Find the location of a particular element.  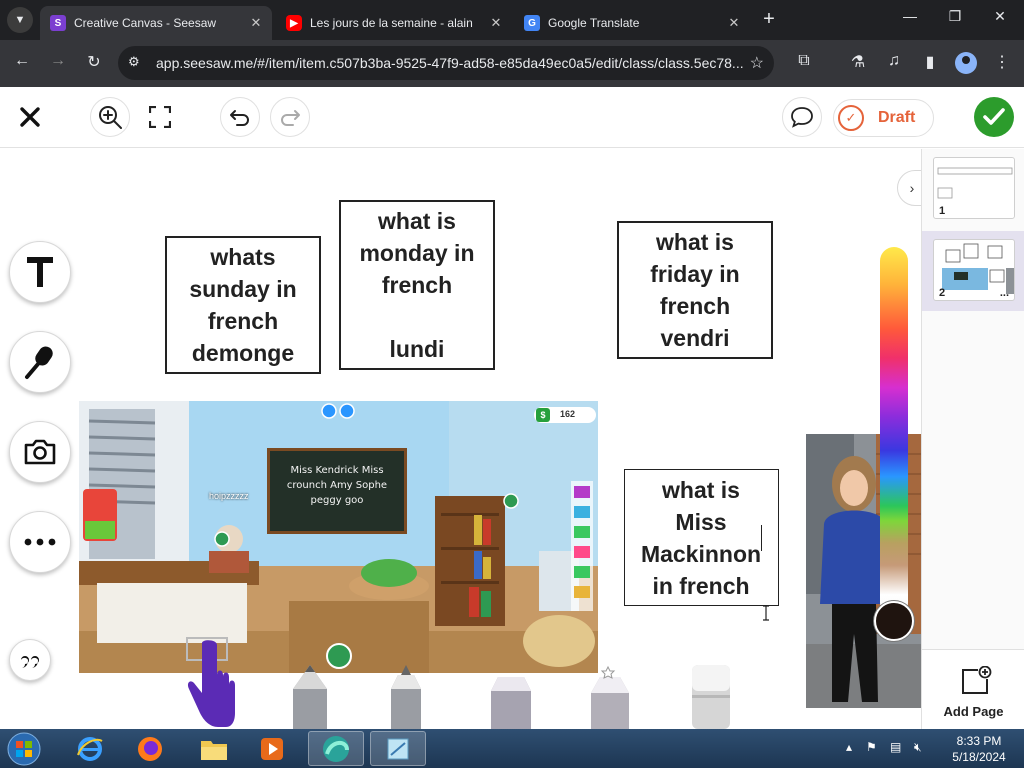

internet-explorer-icon is located at coordinates (90, 748).